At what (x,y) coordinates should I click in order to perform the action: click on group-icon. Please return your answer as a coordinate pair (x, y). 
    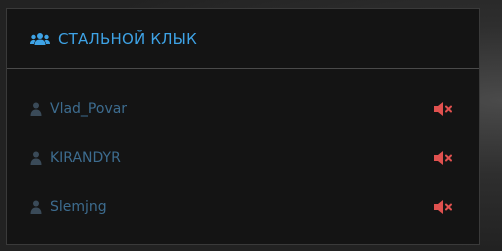
    Looking at the image, I should click on (40, 38).